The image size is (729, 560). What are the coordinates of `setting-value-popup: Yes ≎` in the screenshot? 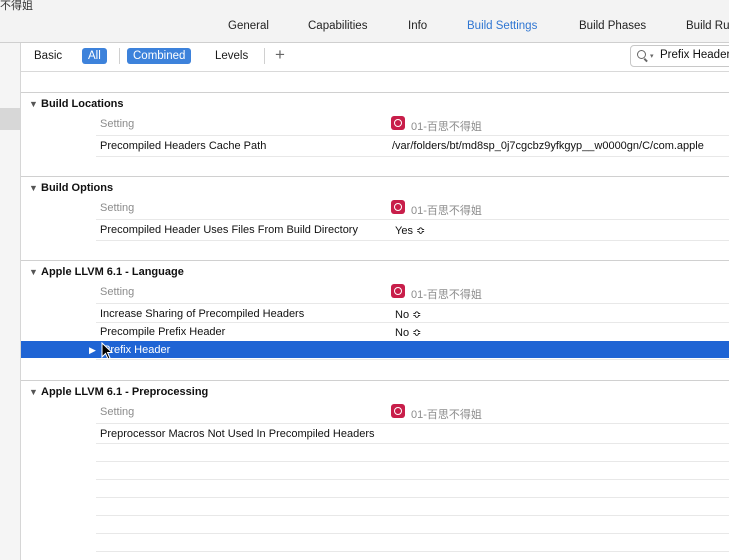 It's located at (410, 230).